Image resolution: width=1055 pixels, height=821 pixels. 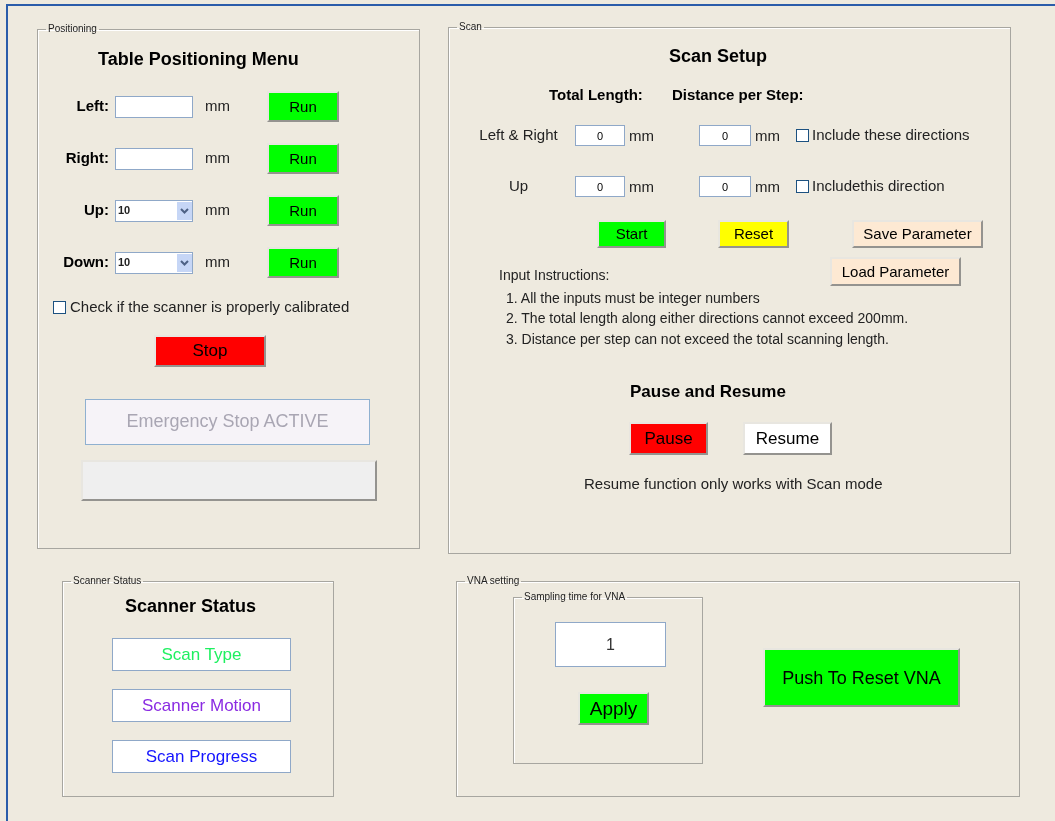 What do you see at coordinates (518, 135) in the screenshot?
I see `row-label: Left & Right` at bounding box center [518, 135].